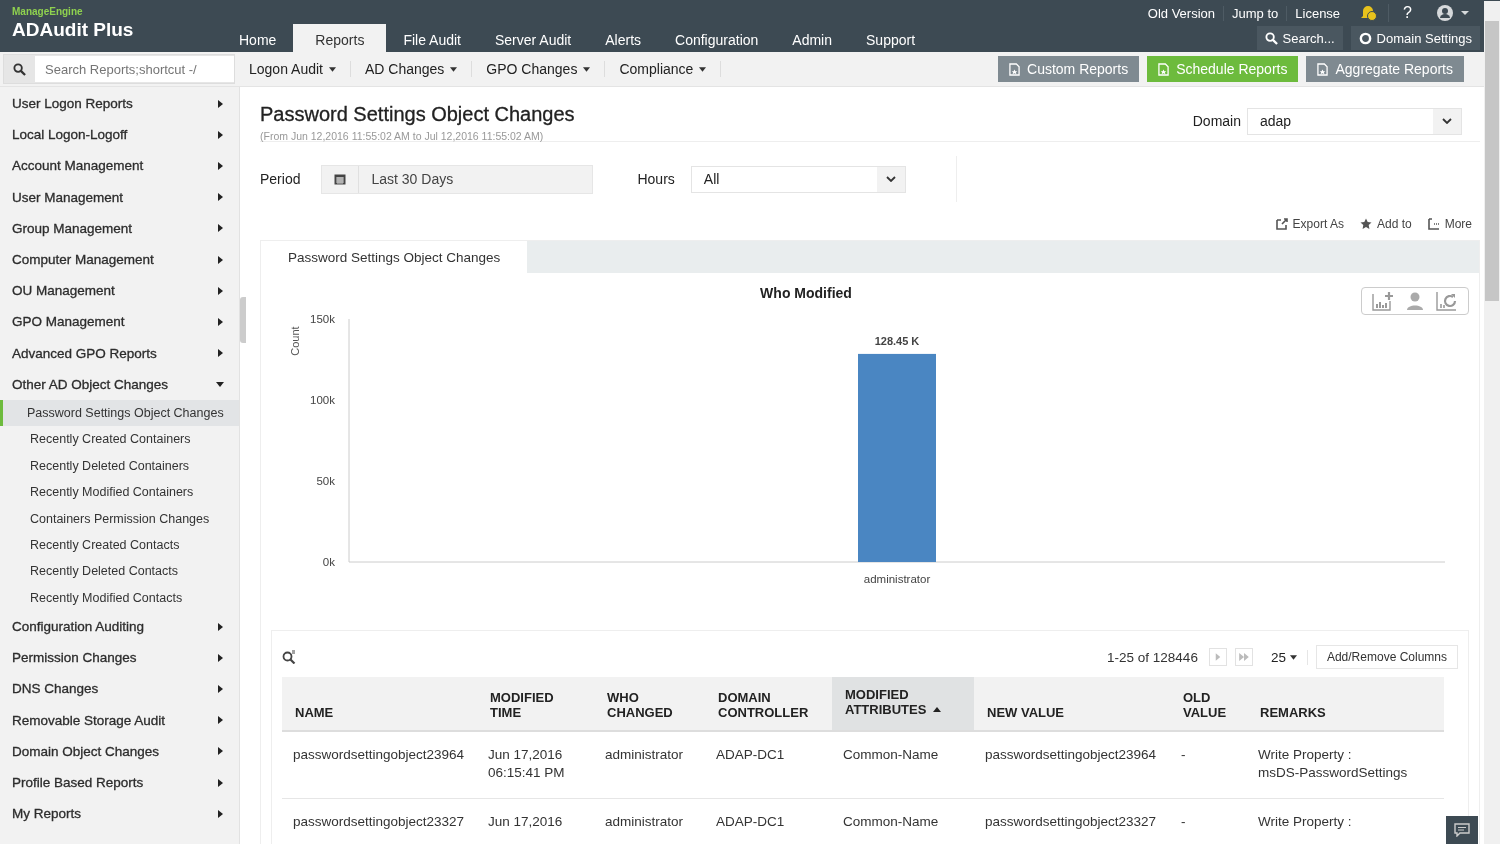 The height and width of the screenshot is (844, 1500). What do you see at coordinates (119, 353) in the screenshot?
I see `sidebar-item: Advanced GPO Reports` at bounding box center [119, 353].